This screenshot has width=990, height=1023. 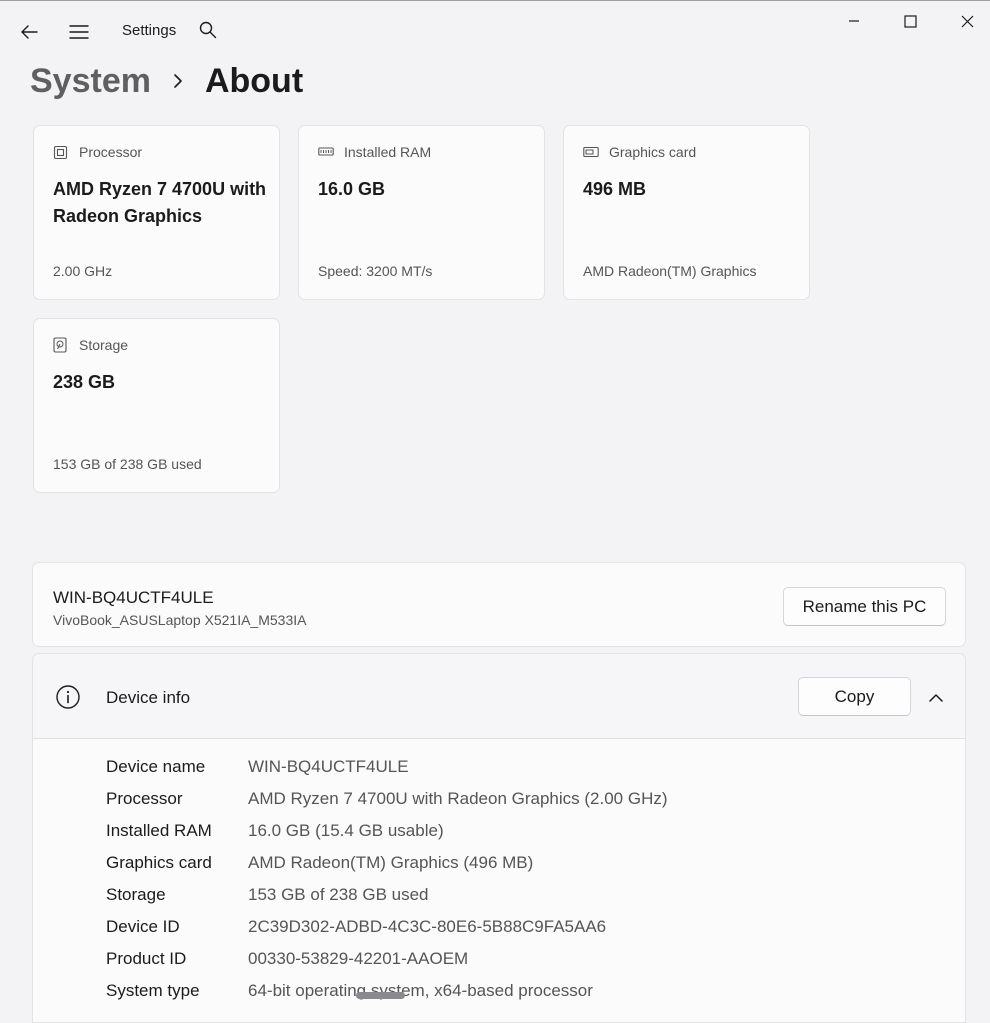 I want to click on info-value: AMD Radeon(TM) Graphics (496 MB), so click(x=391, y=862).